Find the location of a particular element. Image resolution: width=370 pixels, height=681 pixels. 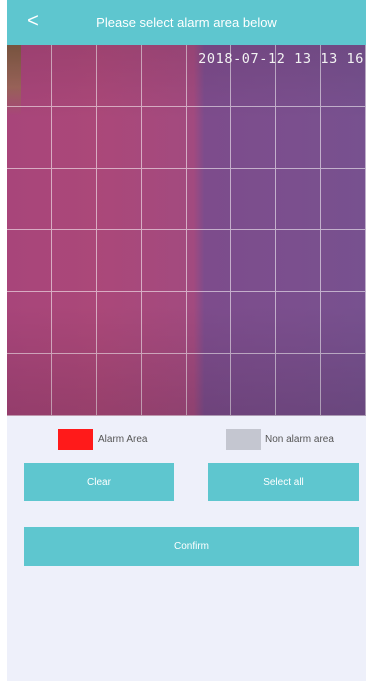

confirm-button: Confirm is located at coordinates (191, 546).